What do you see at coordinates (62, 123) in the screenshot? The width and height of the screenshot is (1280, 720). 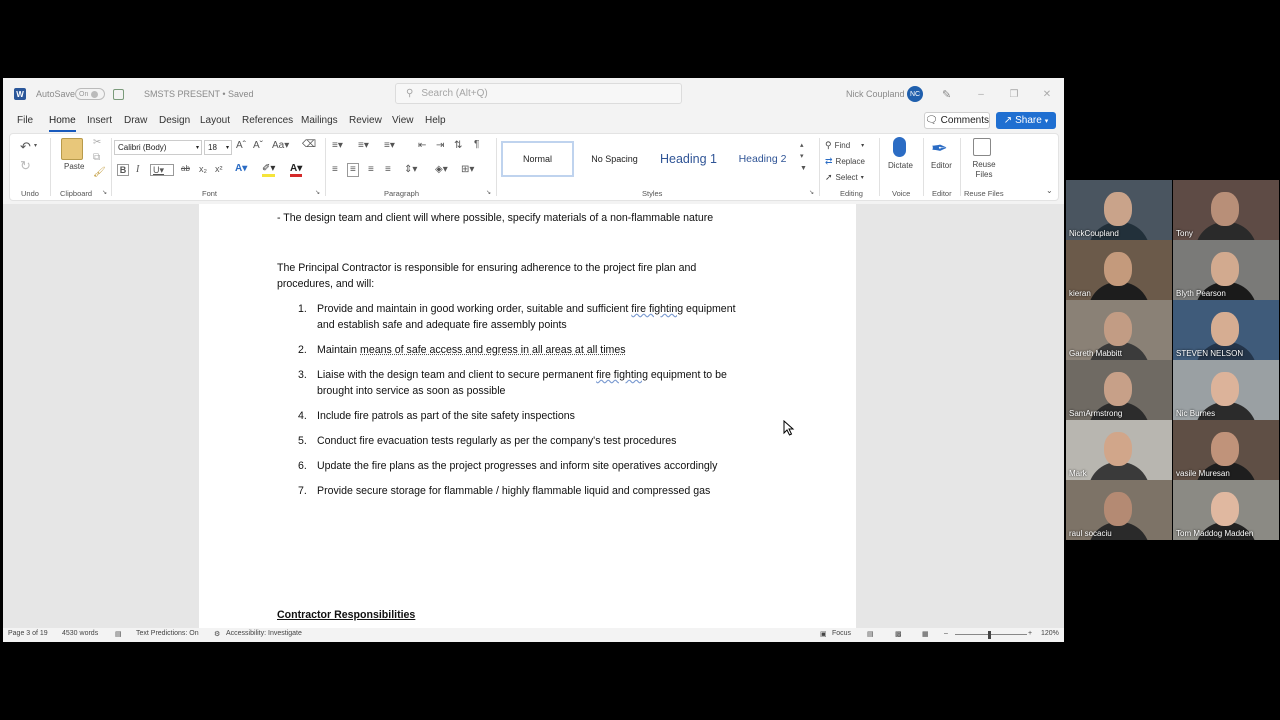 I see `tab-home: Home` at bounding box center [62, 123].